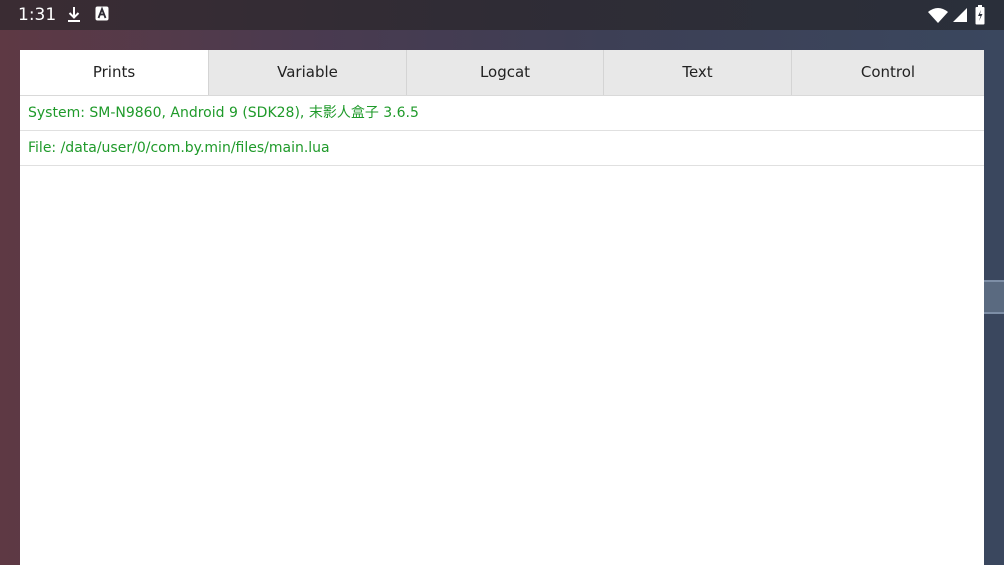  Describe the element at coordinates (114, 72) in the screenshot. I see `tab-prints: Prints` at that location.